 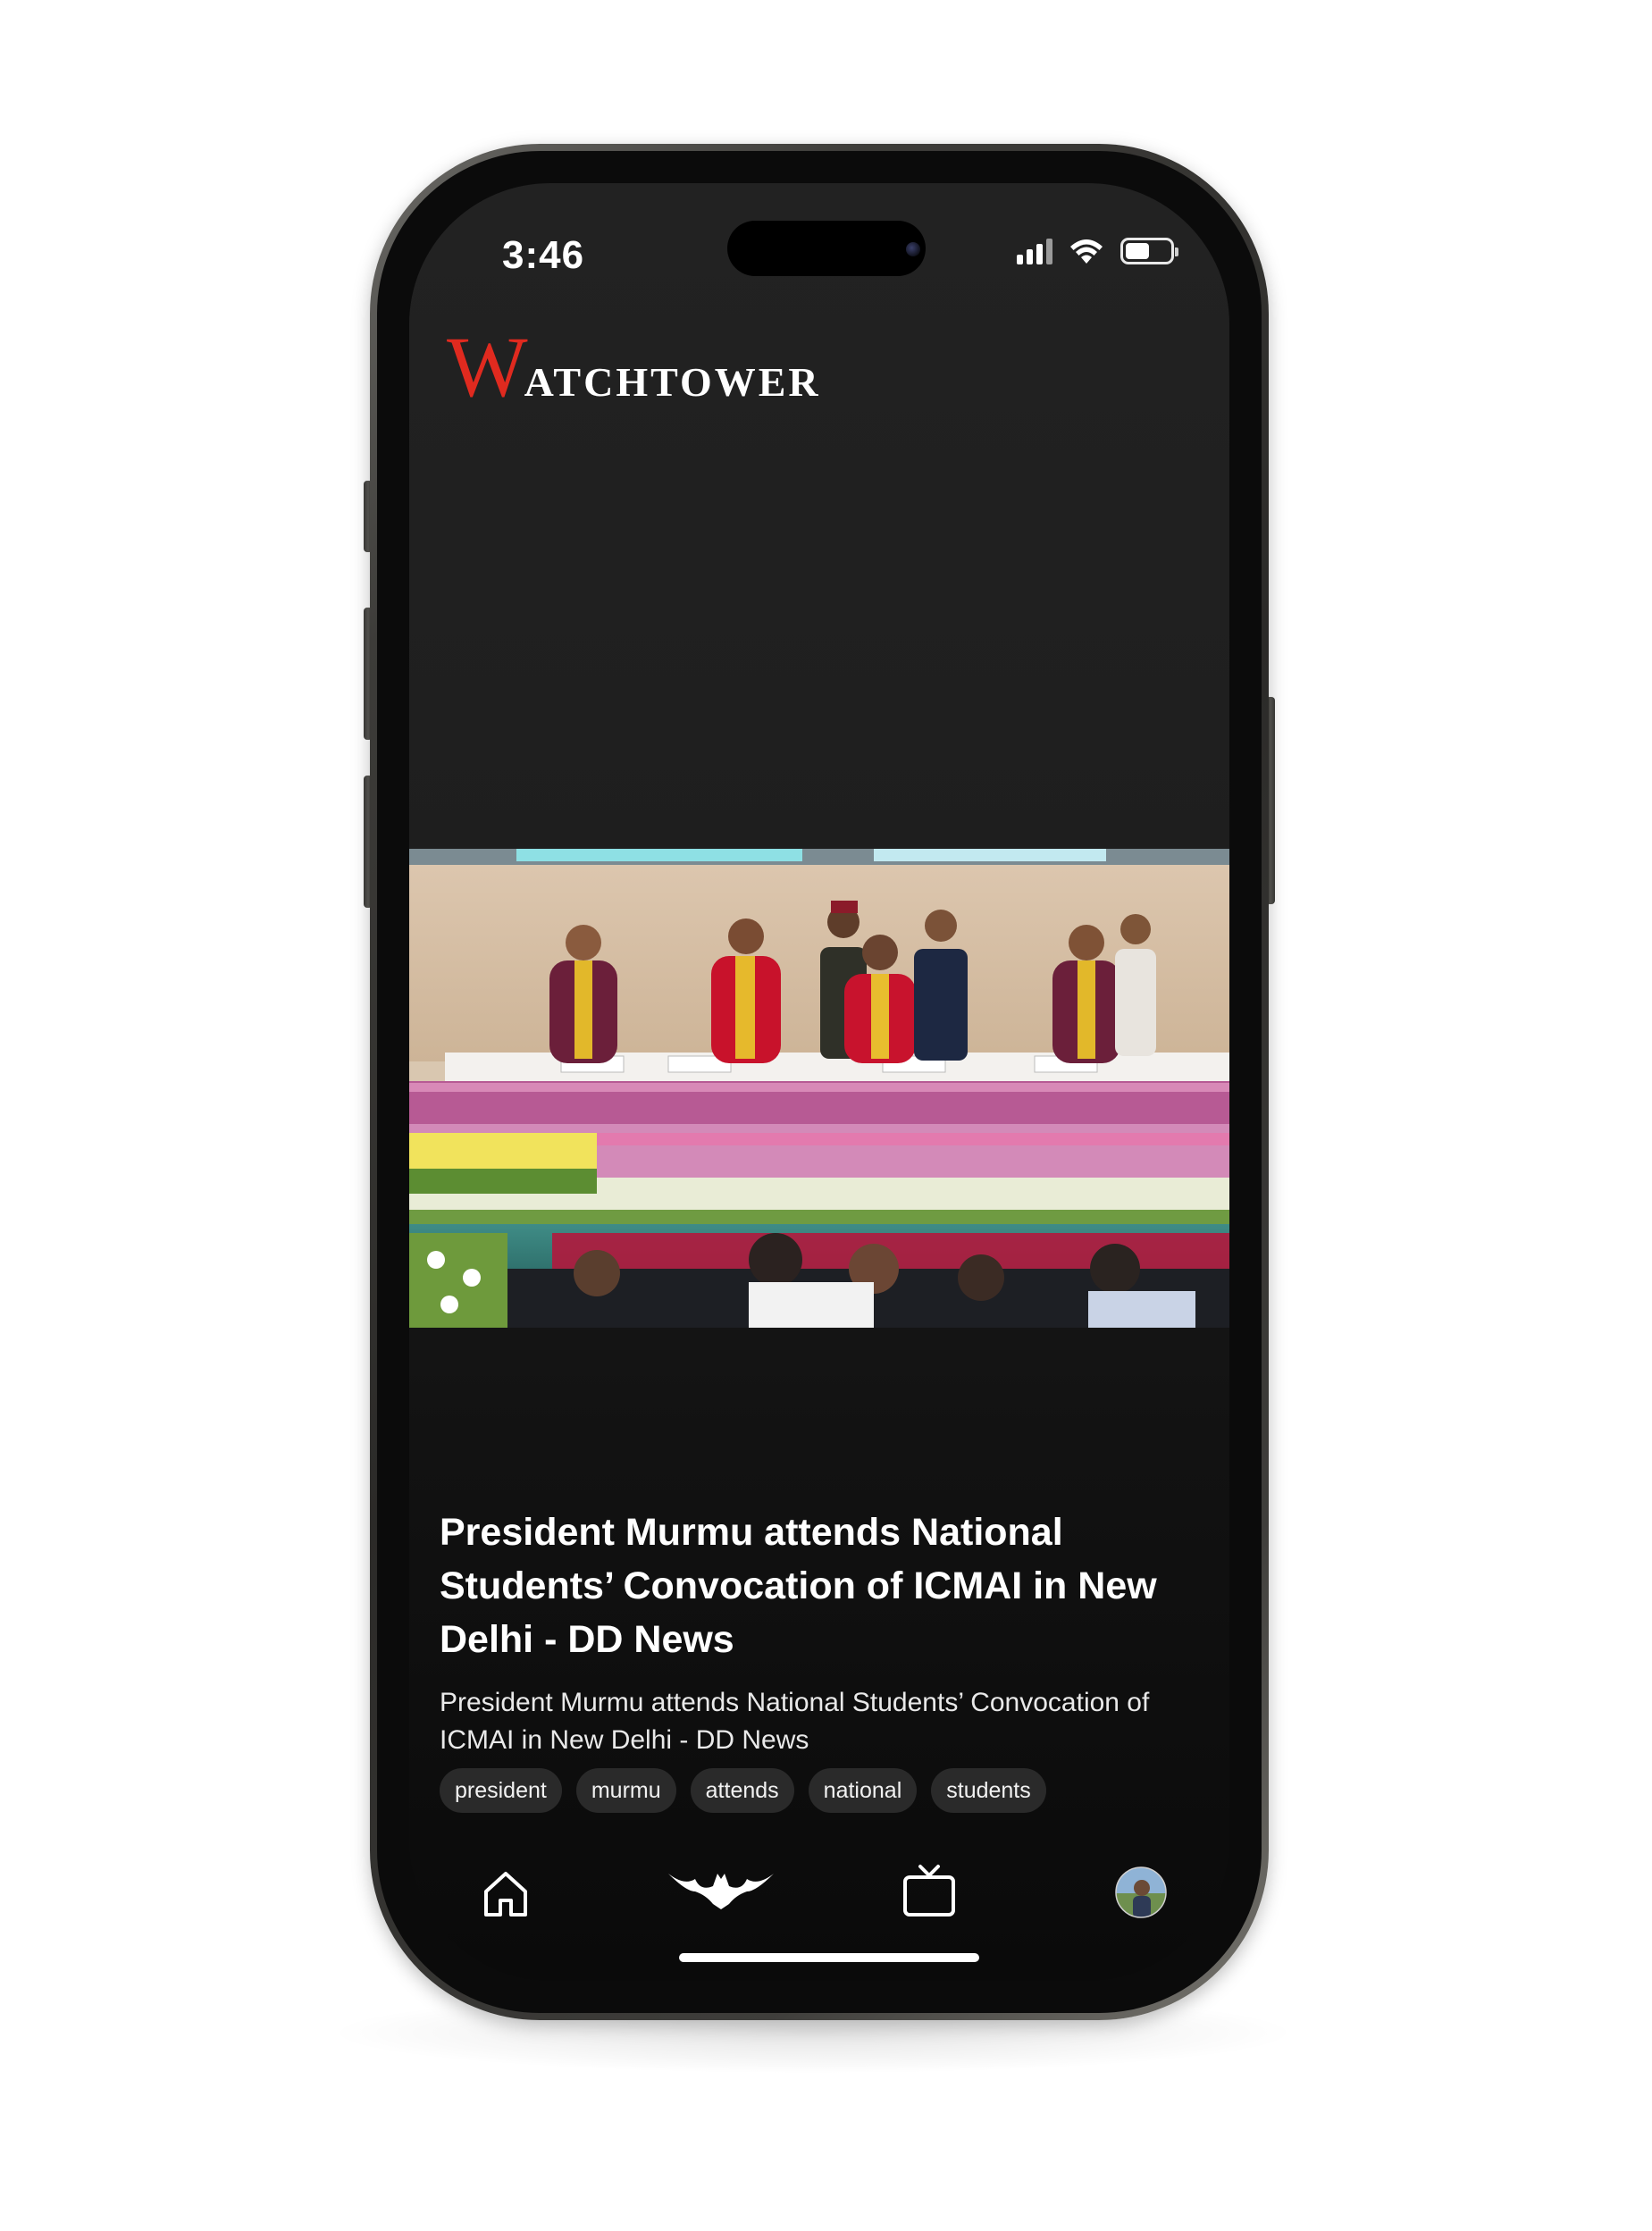 What do you see at coordinates (501, 1790) in the screenshot?
I see `tag-chip: president` at bounding box center [501, 1790].